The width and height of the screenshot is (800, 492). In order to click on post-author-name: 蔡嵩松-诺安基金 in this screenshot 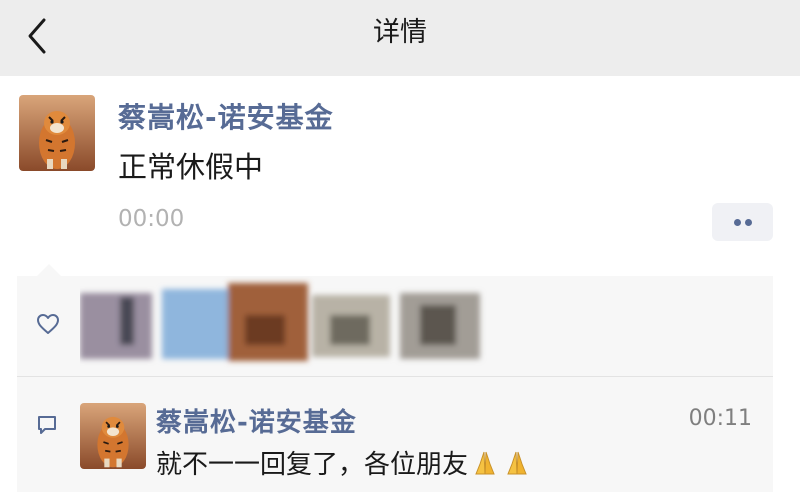, I will do `click(226, 116)`.